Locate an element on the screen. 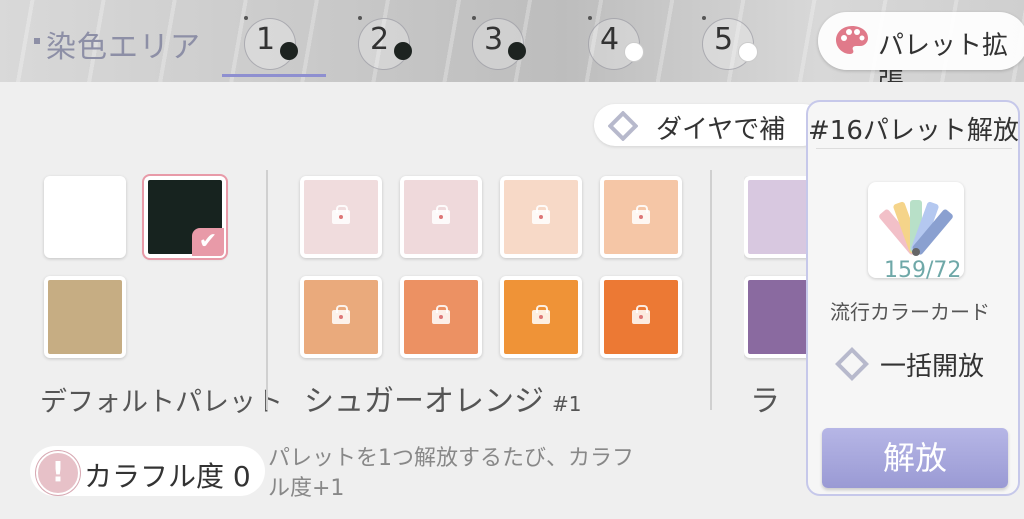 The image size is (1024, 519). slot-1: 1 is located at coordinates (271, 42).